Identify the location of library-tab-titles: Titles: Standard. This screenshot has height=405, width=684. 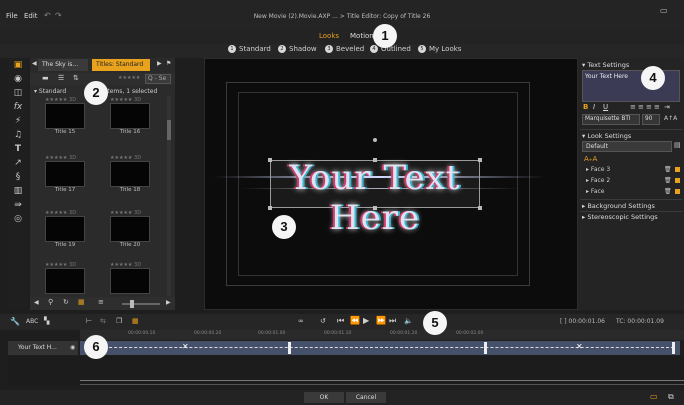
(121, 65).